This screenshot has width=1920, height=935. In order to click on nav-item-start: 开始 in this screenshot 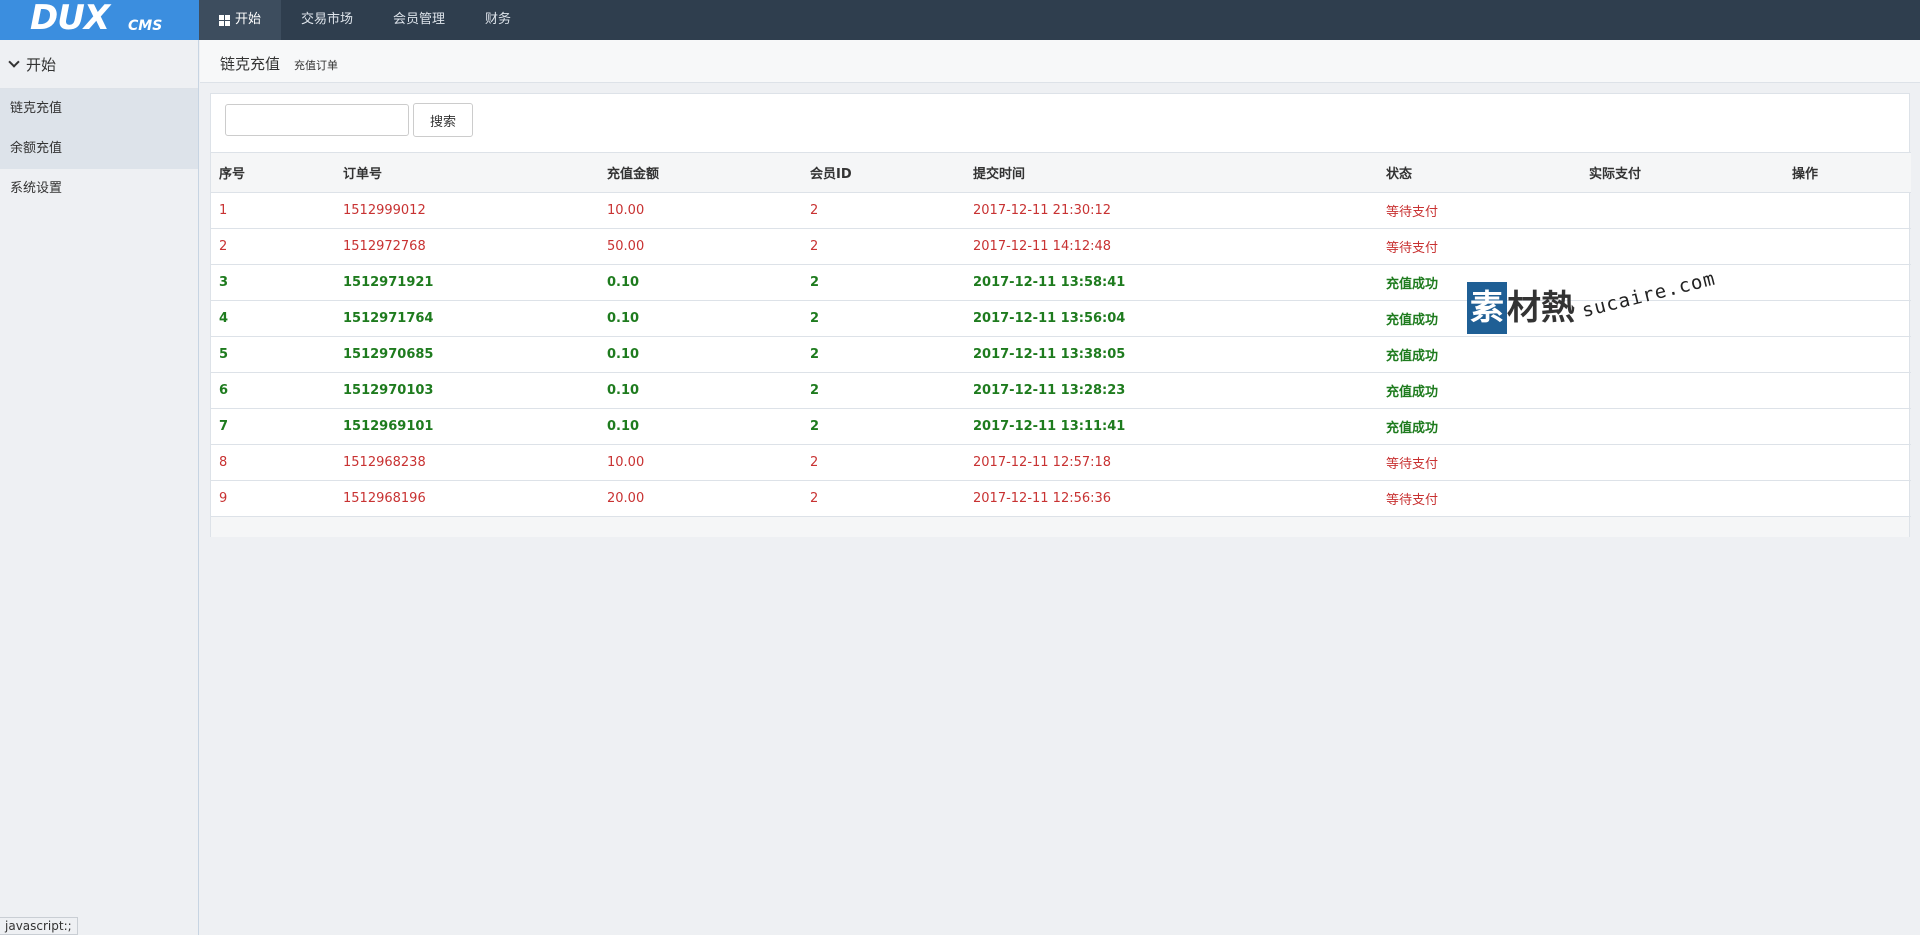, I will do `click(240, 20)`.